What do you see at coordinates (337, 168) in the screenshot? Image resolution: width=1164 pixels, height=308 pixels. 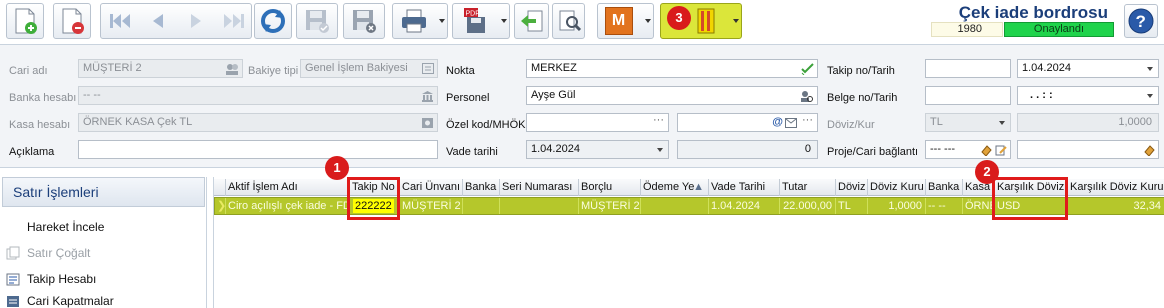 I see `annotation-badge-1: 1` at bounding box center [337, 168].